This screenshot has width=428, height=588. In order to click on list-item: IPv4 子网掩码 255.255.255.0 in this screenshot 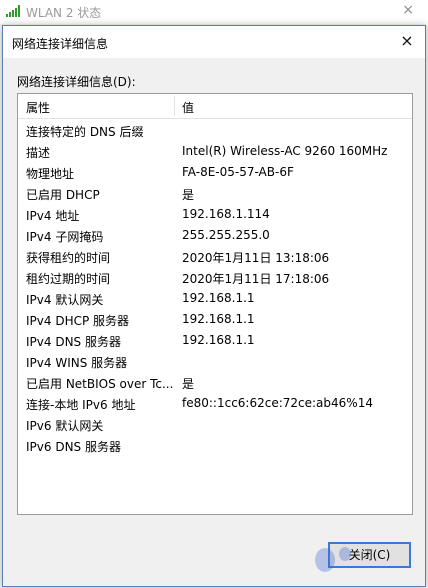, I will do `click(215, 235)`.